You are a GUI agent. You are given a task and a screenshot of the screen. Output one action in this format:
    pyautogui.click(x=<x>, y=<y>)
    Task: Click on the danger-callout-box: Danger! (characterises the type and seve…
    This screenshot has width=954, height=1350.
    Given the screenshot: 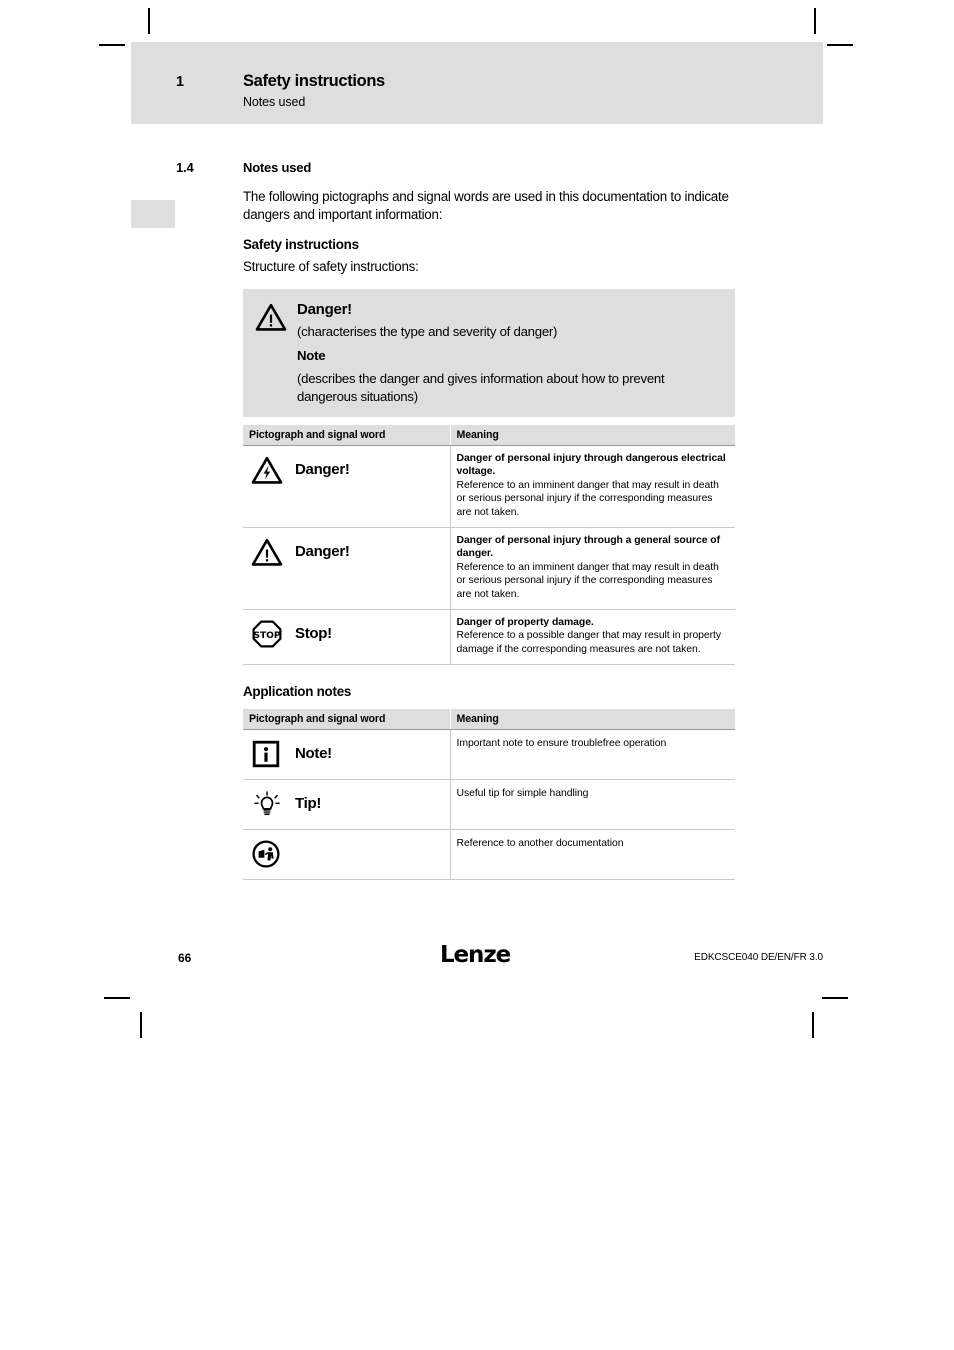 What is the action you would take?
    pyautogui.click(x=489, y=353)
    